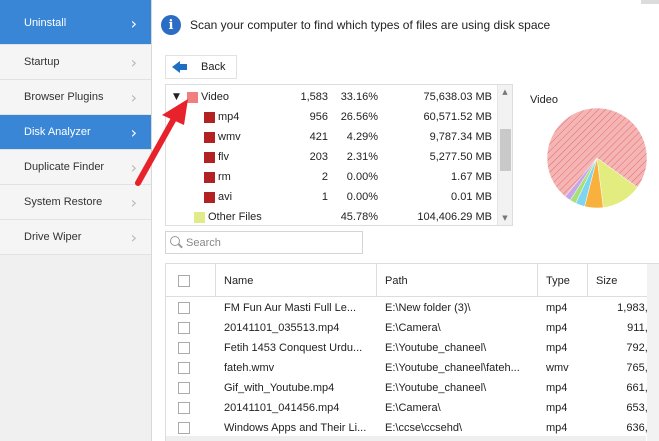  I want to click on tree-row-rm: rm 2 0.00% 1.67 MB, so click(332, 177).